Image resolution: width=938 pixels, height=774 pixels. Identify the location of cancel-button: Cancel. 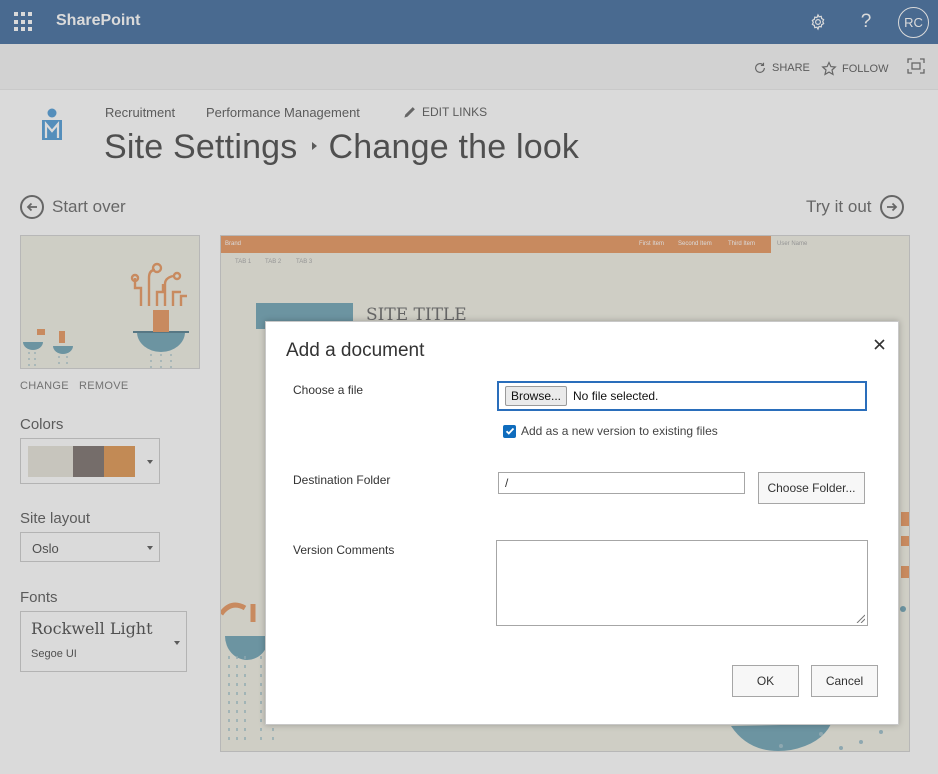
(844, 681).